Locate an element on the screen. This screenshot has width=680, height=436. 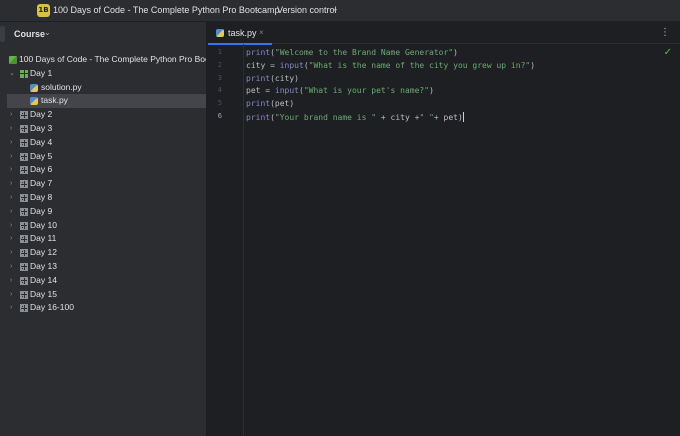
tree-item-day: › Day 4 is located at coordinates (106, 143).